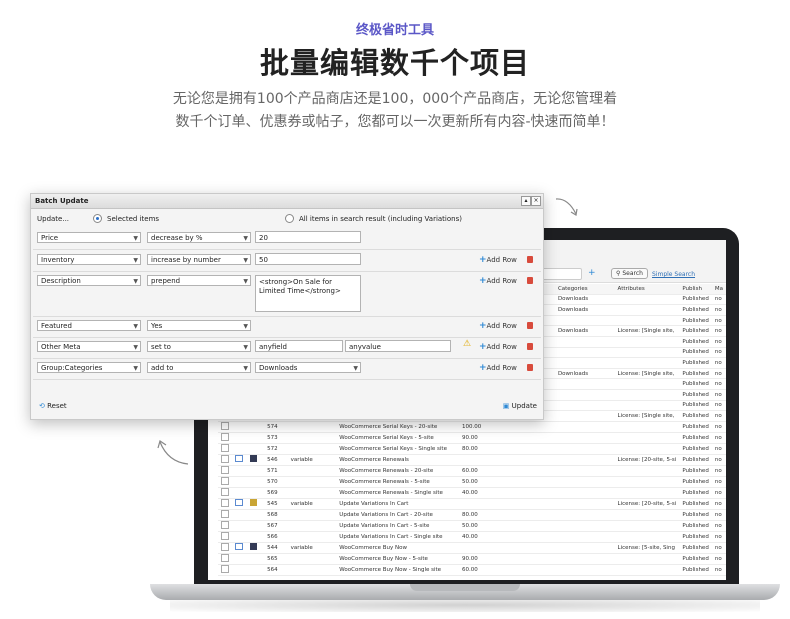 This screenshot has width=790, height=619. Describe the element at coordinates (199, 367) in the screenshot. I see `action-select: add to ▼` at that location.